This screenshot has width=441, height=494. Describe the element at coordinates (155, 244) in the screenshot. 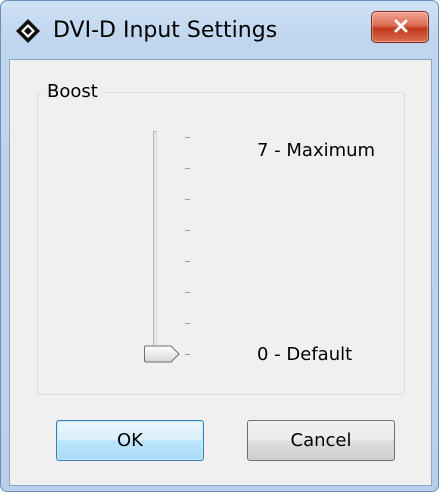

I see `slider-track` at that location.